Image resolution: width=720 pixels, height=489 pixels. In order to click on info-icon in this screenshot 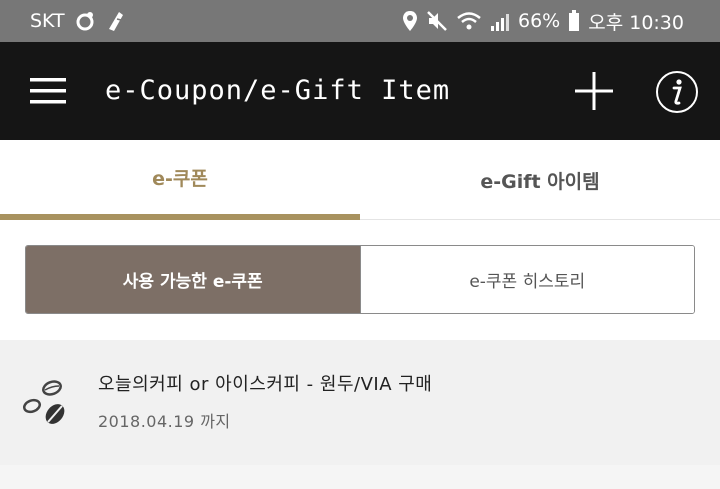, I will do `click(677, 92)`.